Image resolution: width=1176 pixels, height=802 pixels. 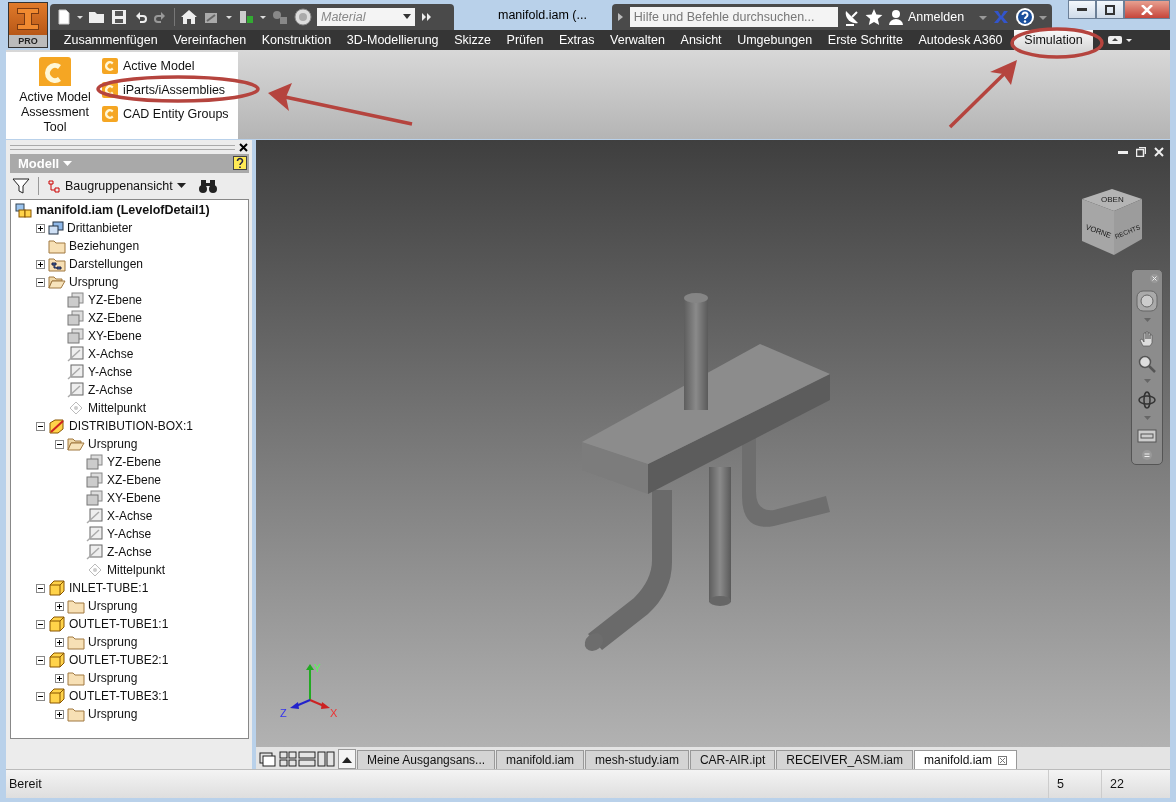 I want to click on tile-windows-icon, so click(x=288, y=759).